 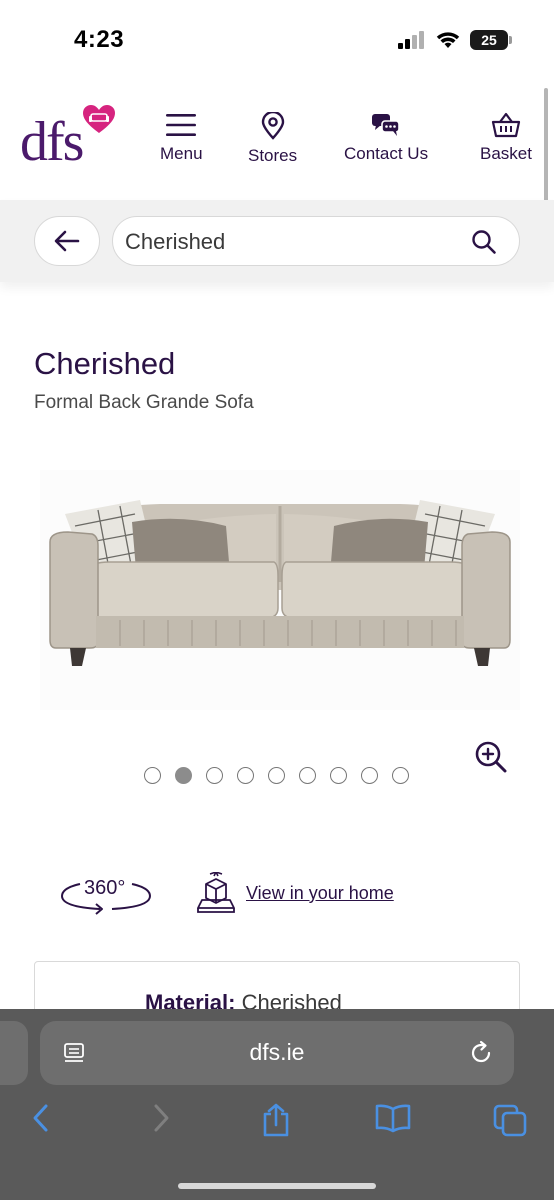 I want to click on status-icons: 25, so click(x=455, y=40).